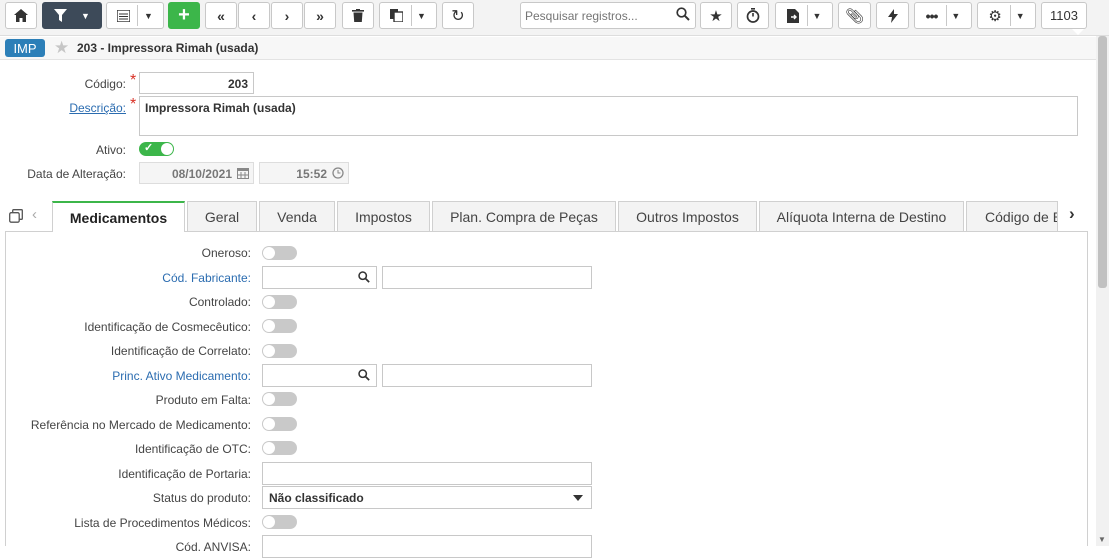 Image resolution: width=1109 pixels, height=558 pixels. I want to click on otc-label: Identificação de OTC:, so click(192, 449).